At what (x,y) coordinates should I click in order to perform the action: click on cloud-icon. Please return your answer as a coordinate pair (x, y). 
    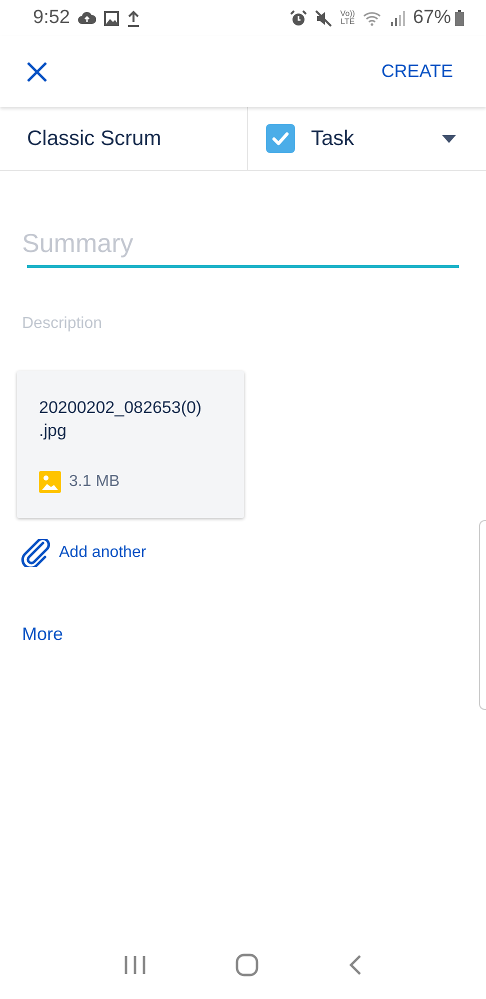
    Looking at the image, I should click on (87, 18).